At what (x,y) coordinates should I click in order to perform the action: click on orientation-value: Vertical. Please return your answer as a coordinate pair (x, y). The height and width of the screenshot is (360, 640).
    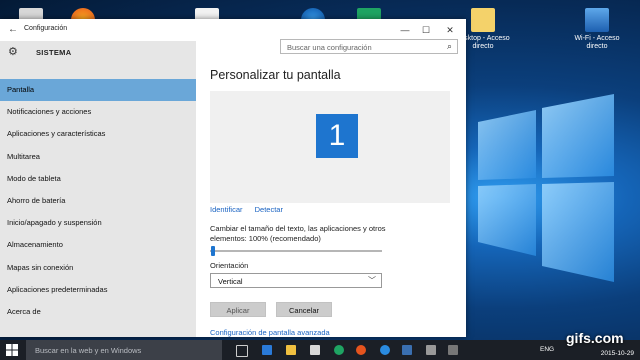
    Looking at the image, I should click on (230, 281).